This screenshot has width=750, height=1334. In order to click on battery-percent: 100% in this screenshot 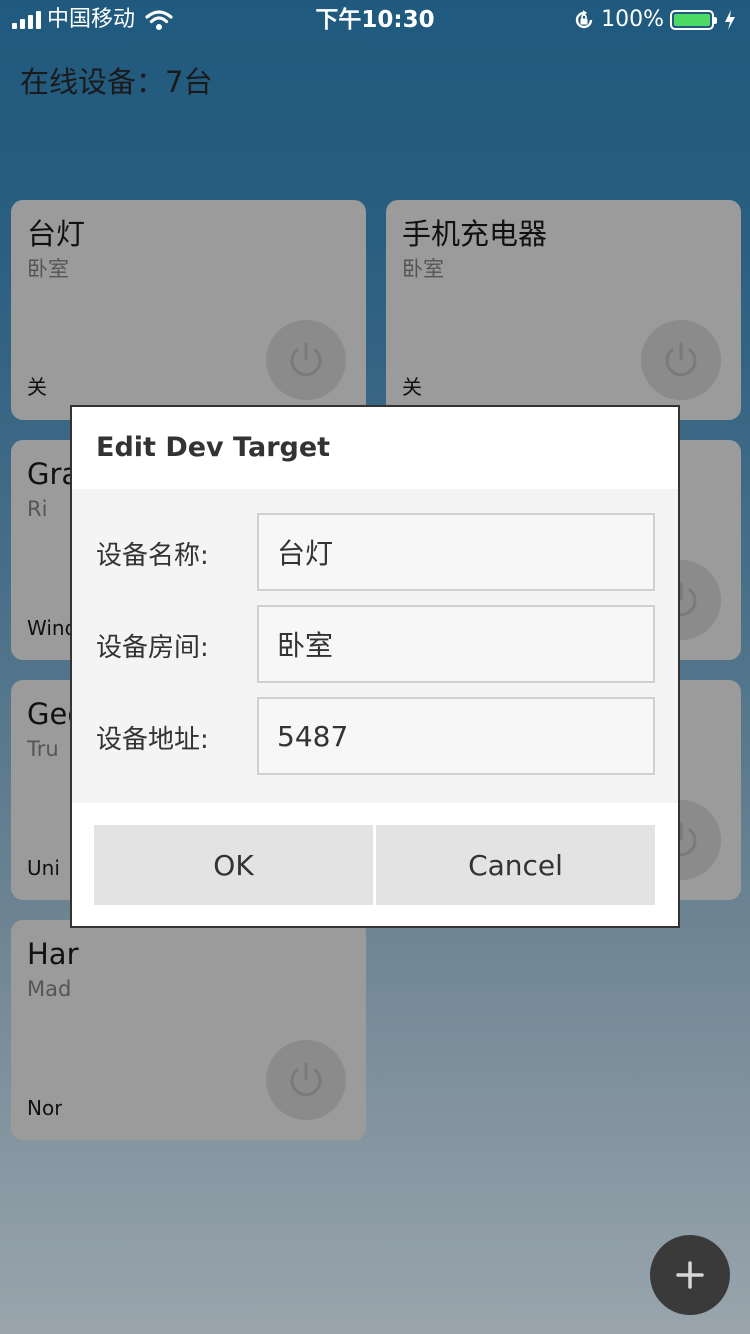, I will do `click(632, 19)`.